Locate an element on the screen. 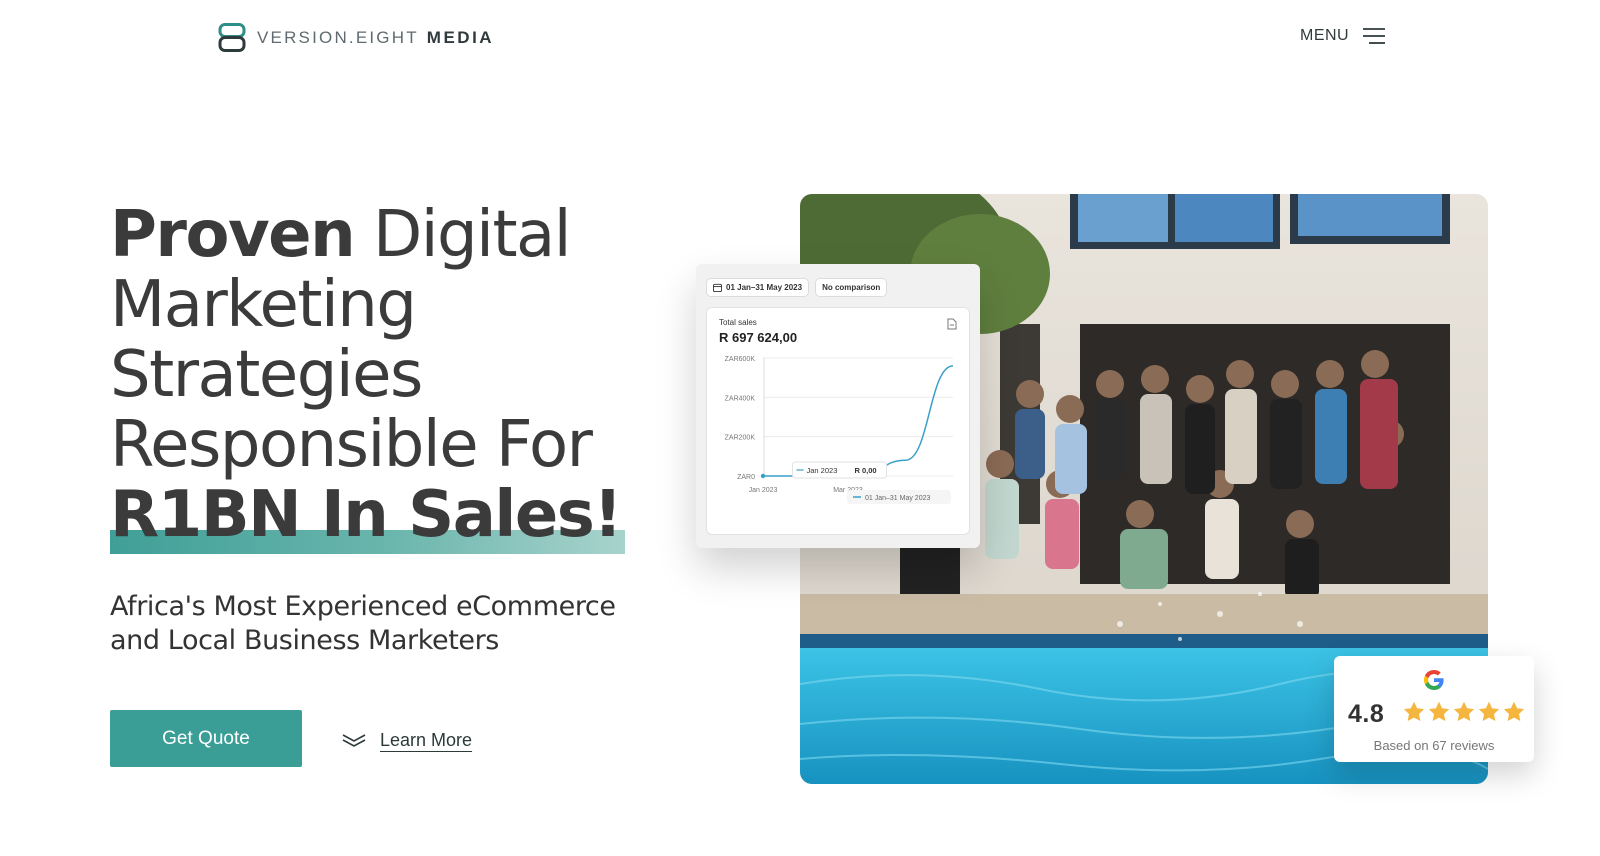  date-range-label: 01 Jan–31 May 2023 is located at coordinates (764, 287).